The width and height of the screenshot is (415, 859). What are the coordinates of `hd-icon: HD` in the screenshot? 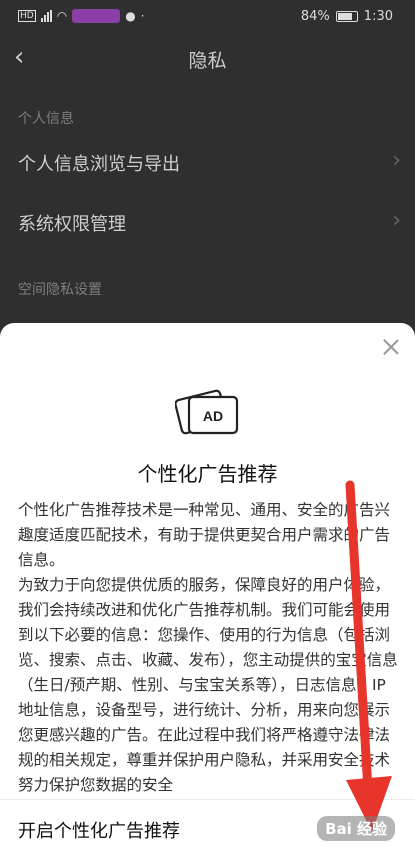 It's located at (27, 16).